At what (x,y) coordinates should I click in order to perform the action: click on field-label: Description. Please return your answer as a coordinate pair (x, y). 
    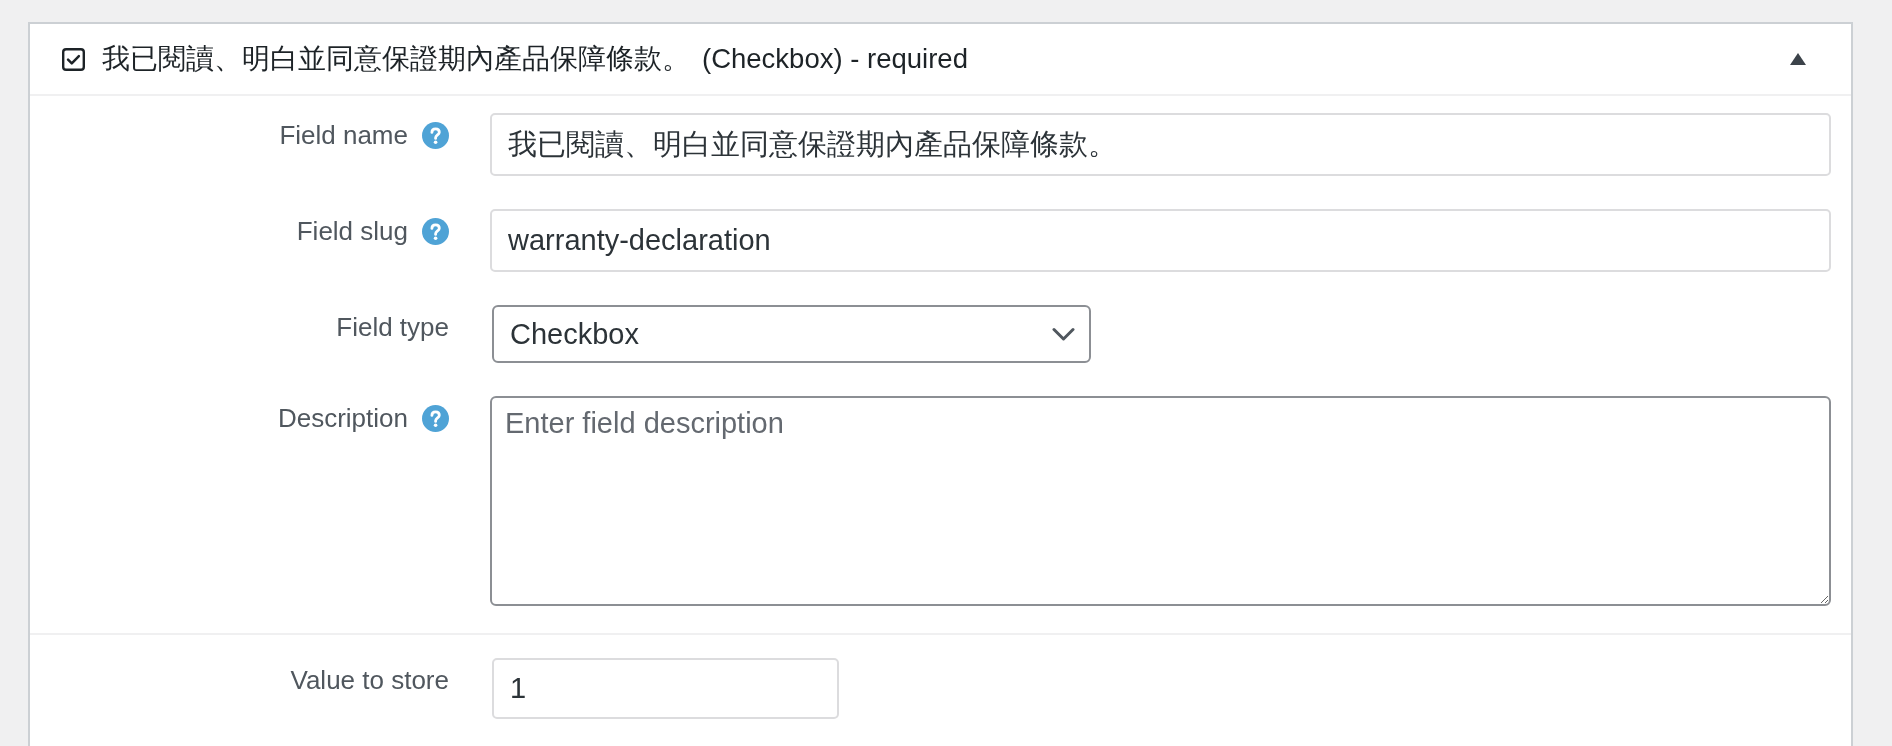
    Looking at the image, I should click on (342, 418).